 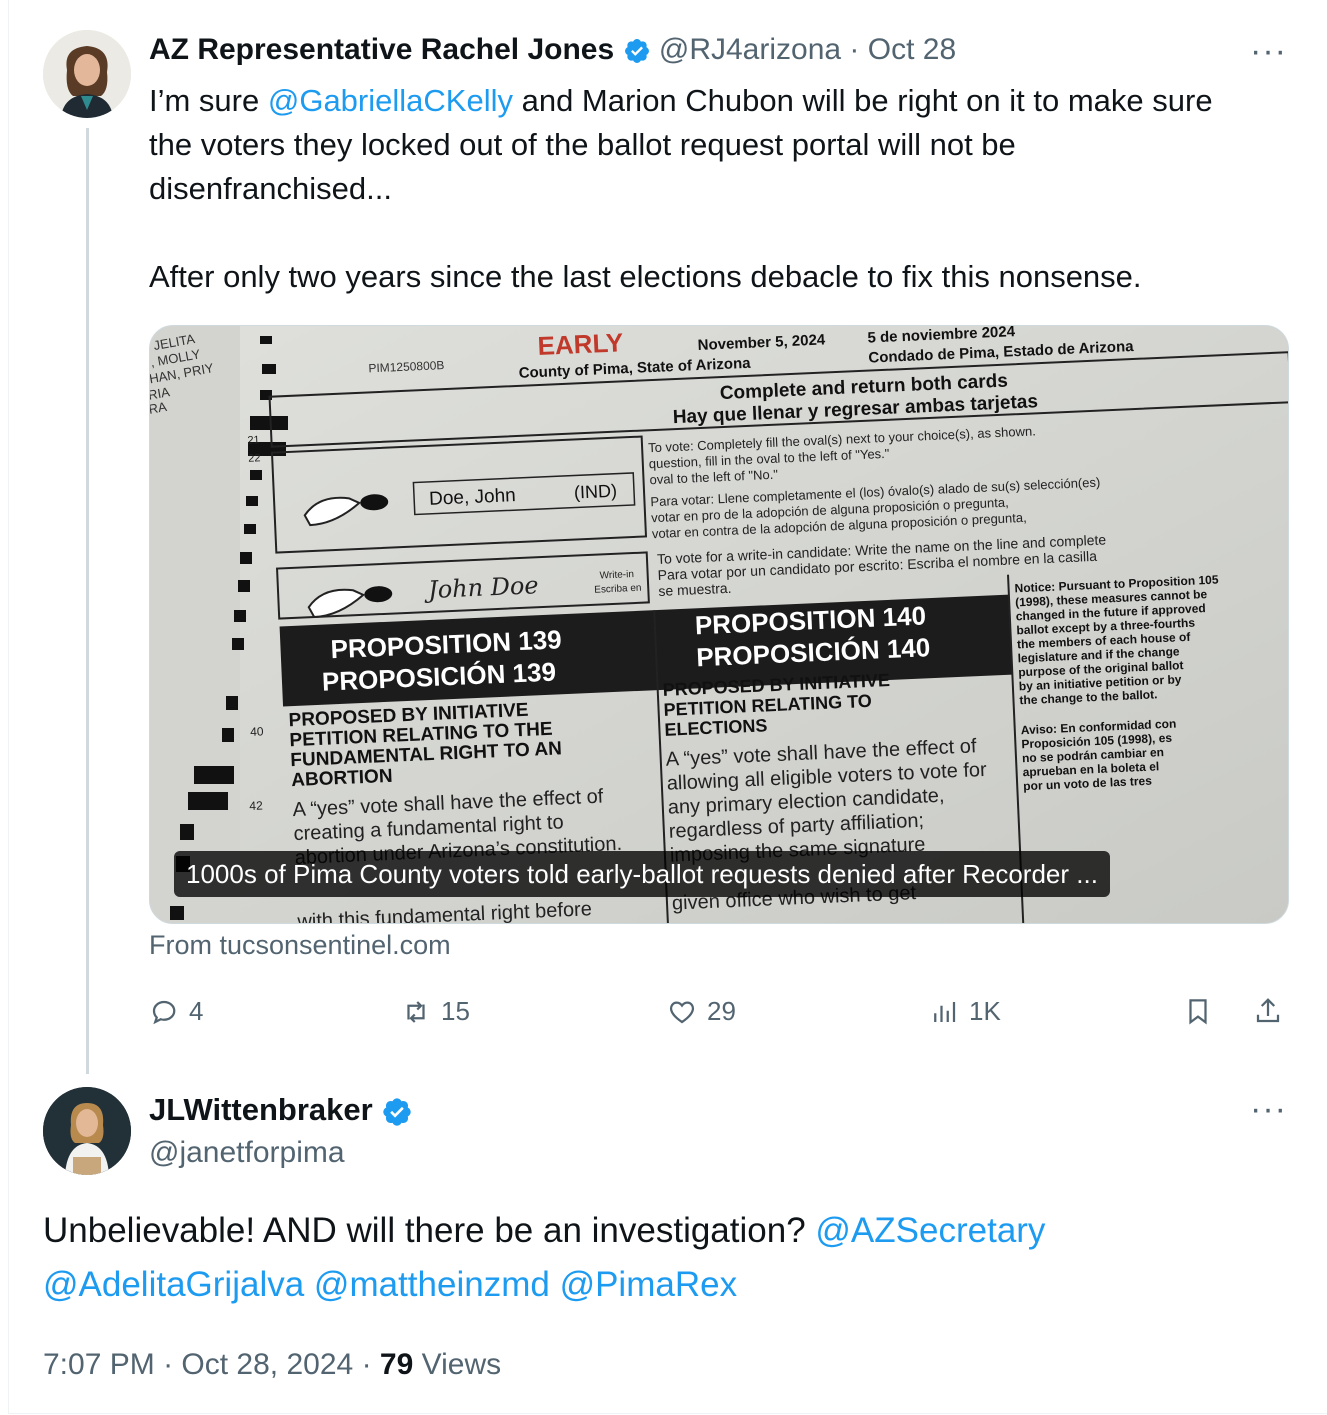 What do you see at coordinates (196, 1011) in the screenshot?
I see `reply-count: 4` at bounding box center [196, 1011].